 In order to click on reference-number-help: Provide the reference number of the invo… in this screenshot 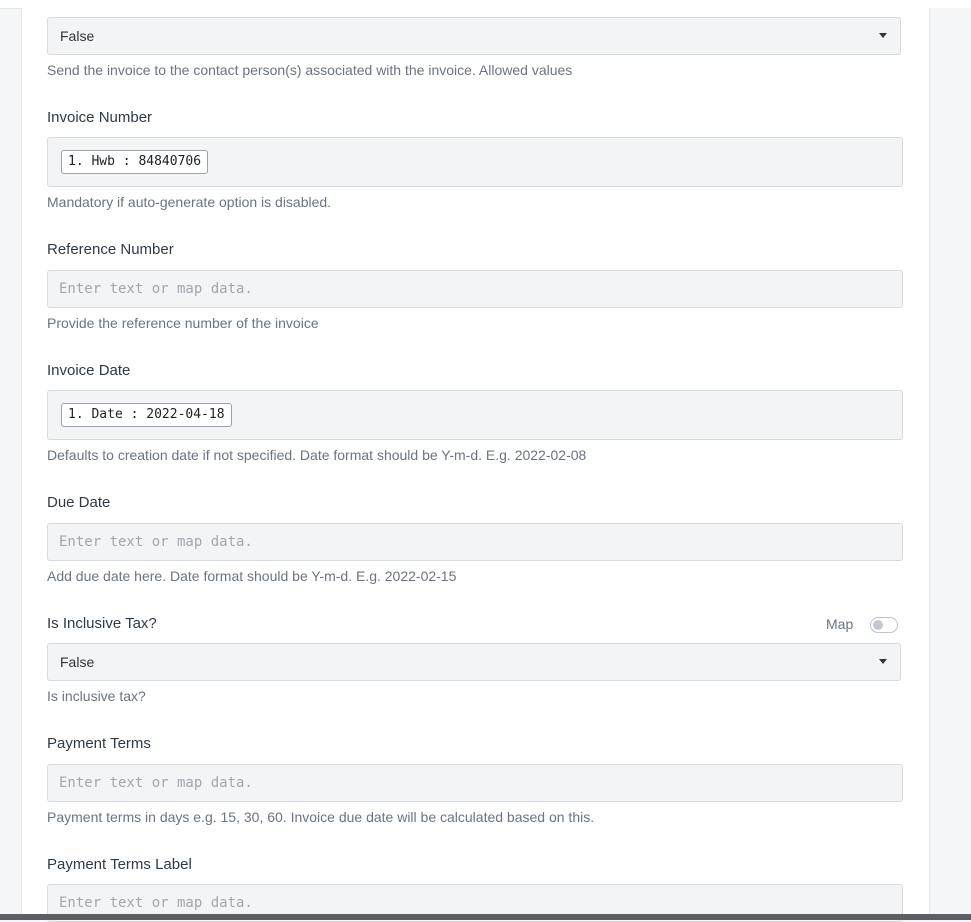, I will do `click(183, 323)`.